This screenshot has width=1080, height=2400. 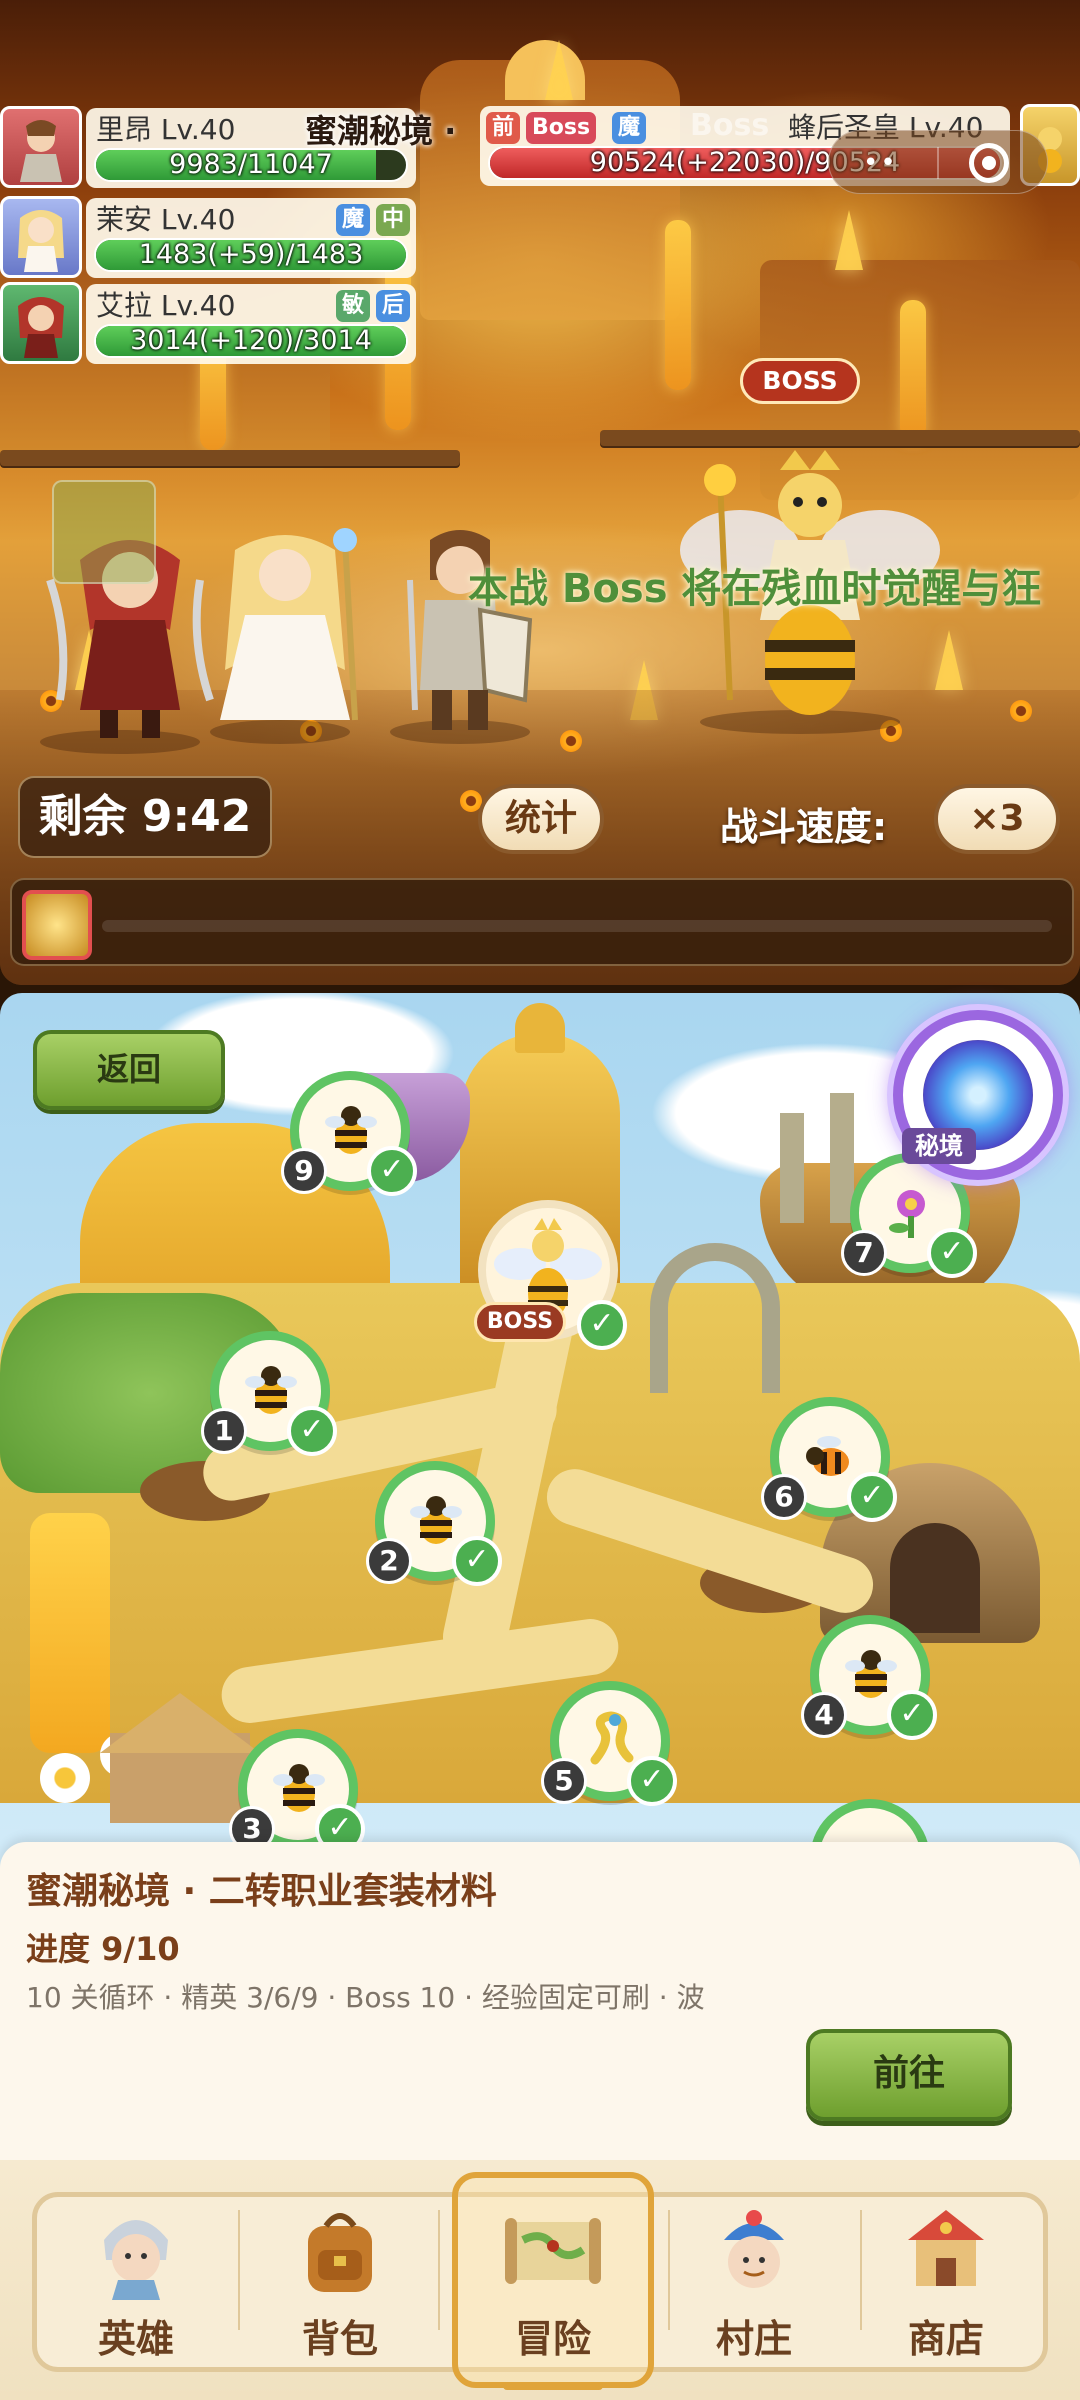 I want to click on stats-button: 统计, so click(x=541, y=819).